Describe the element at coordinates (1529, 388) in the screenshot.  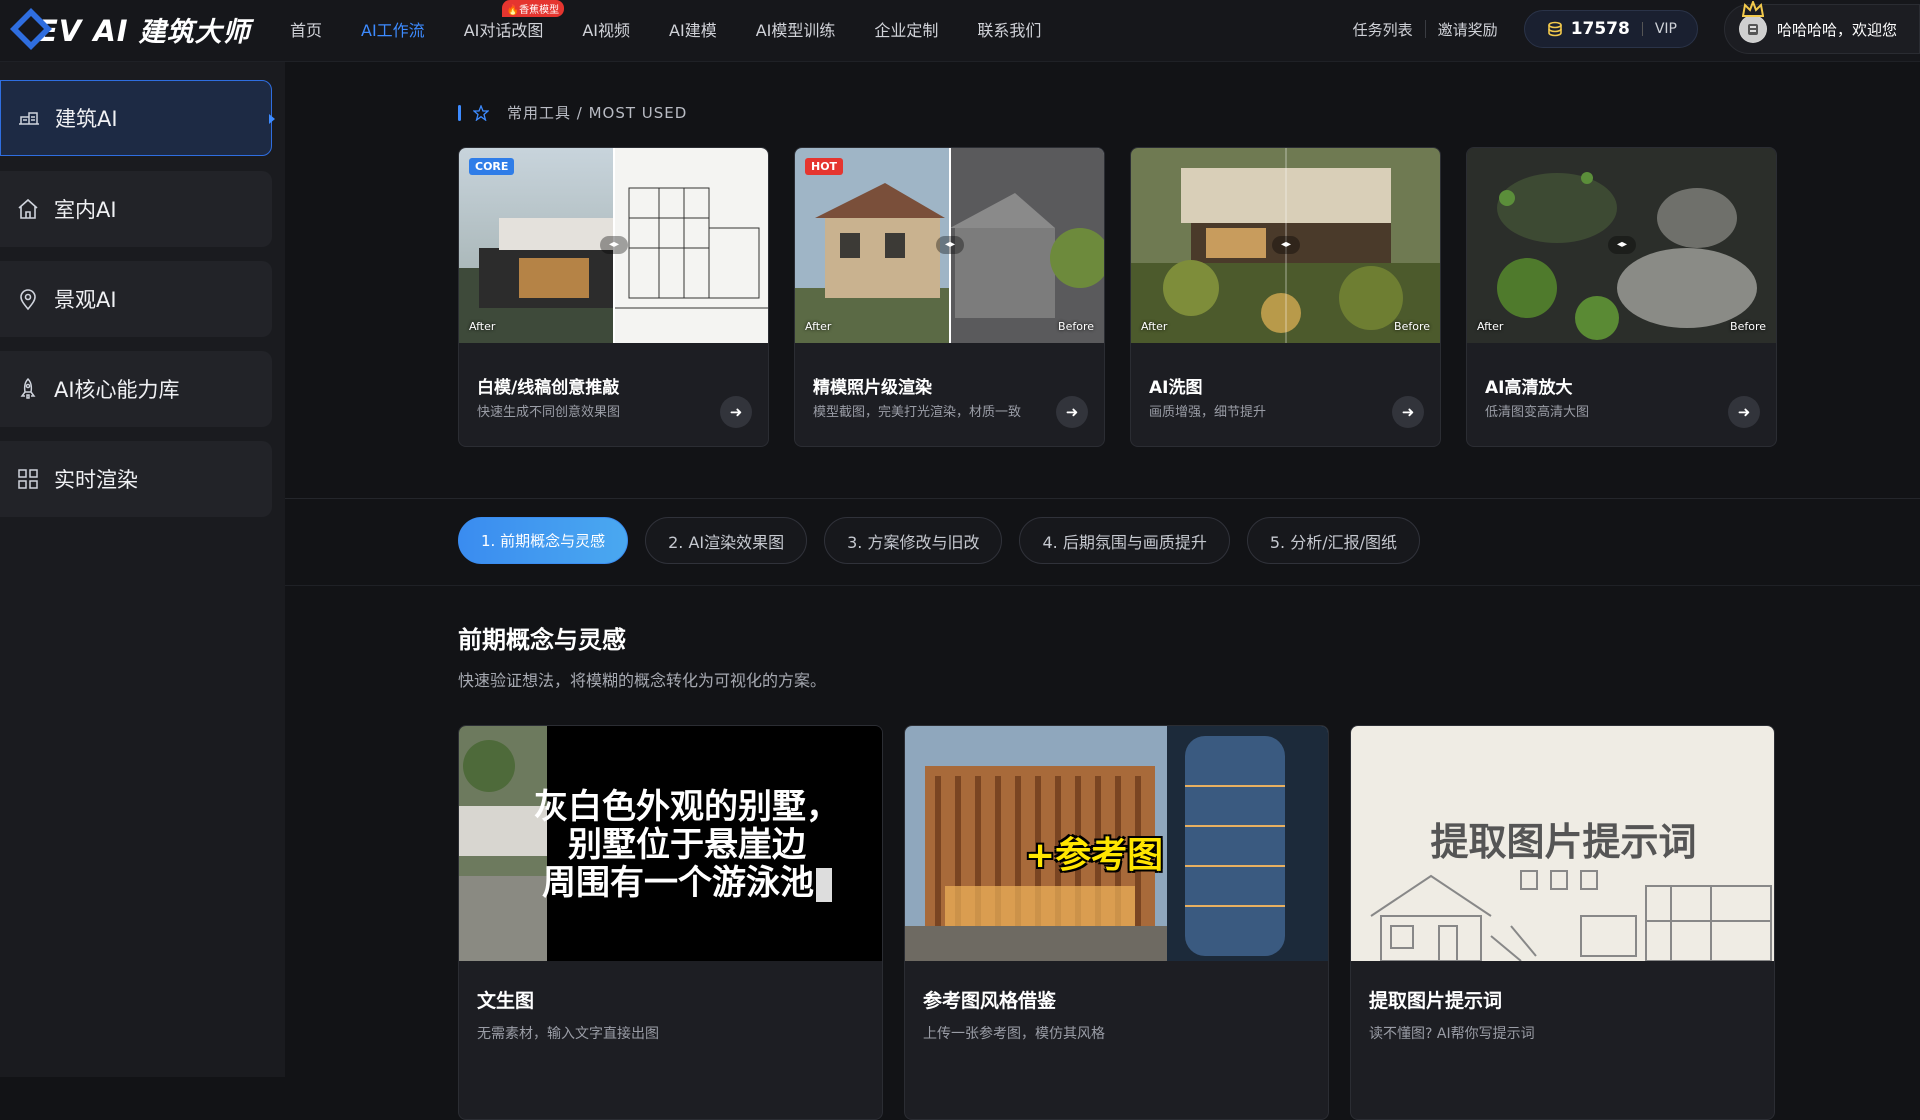
I see `tool-card-title: AI高清放大` at that location.